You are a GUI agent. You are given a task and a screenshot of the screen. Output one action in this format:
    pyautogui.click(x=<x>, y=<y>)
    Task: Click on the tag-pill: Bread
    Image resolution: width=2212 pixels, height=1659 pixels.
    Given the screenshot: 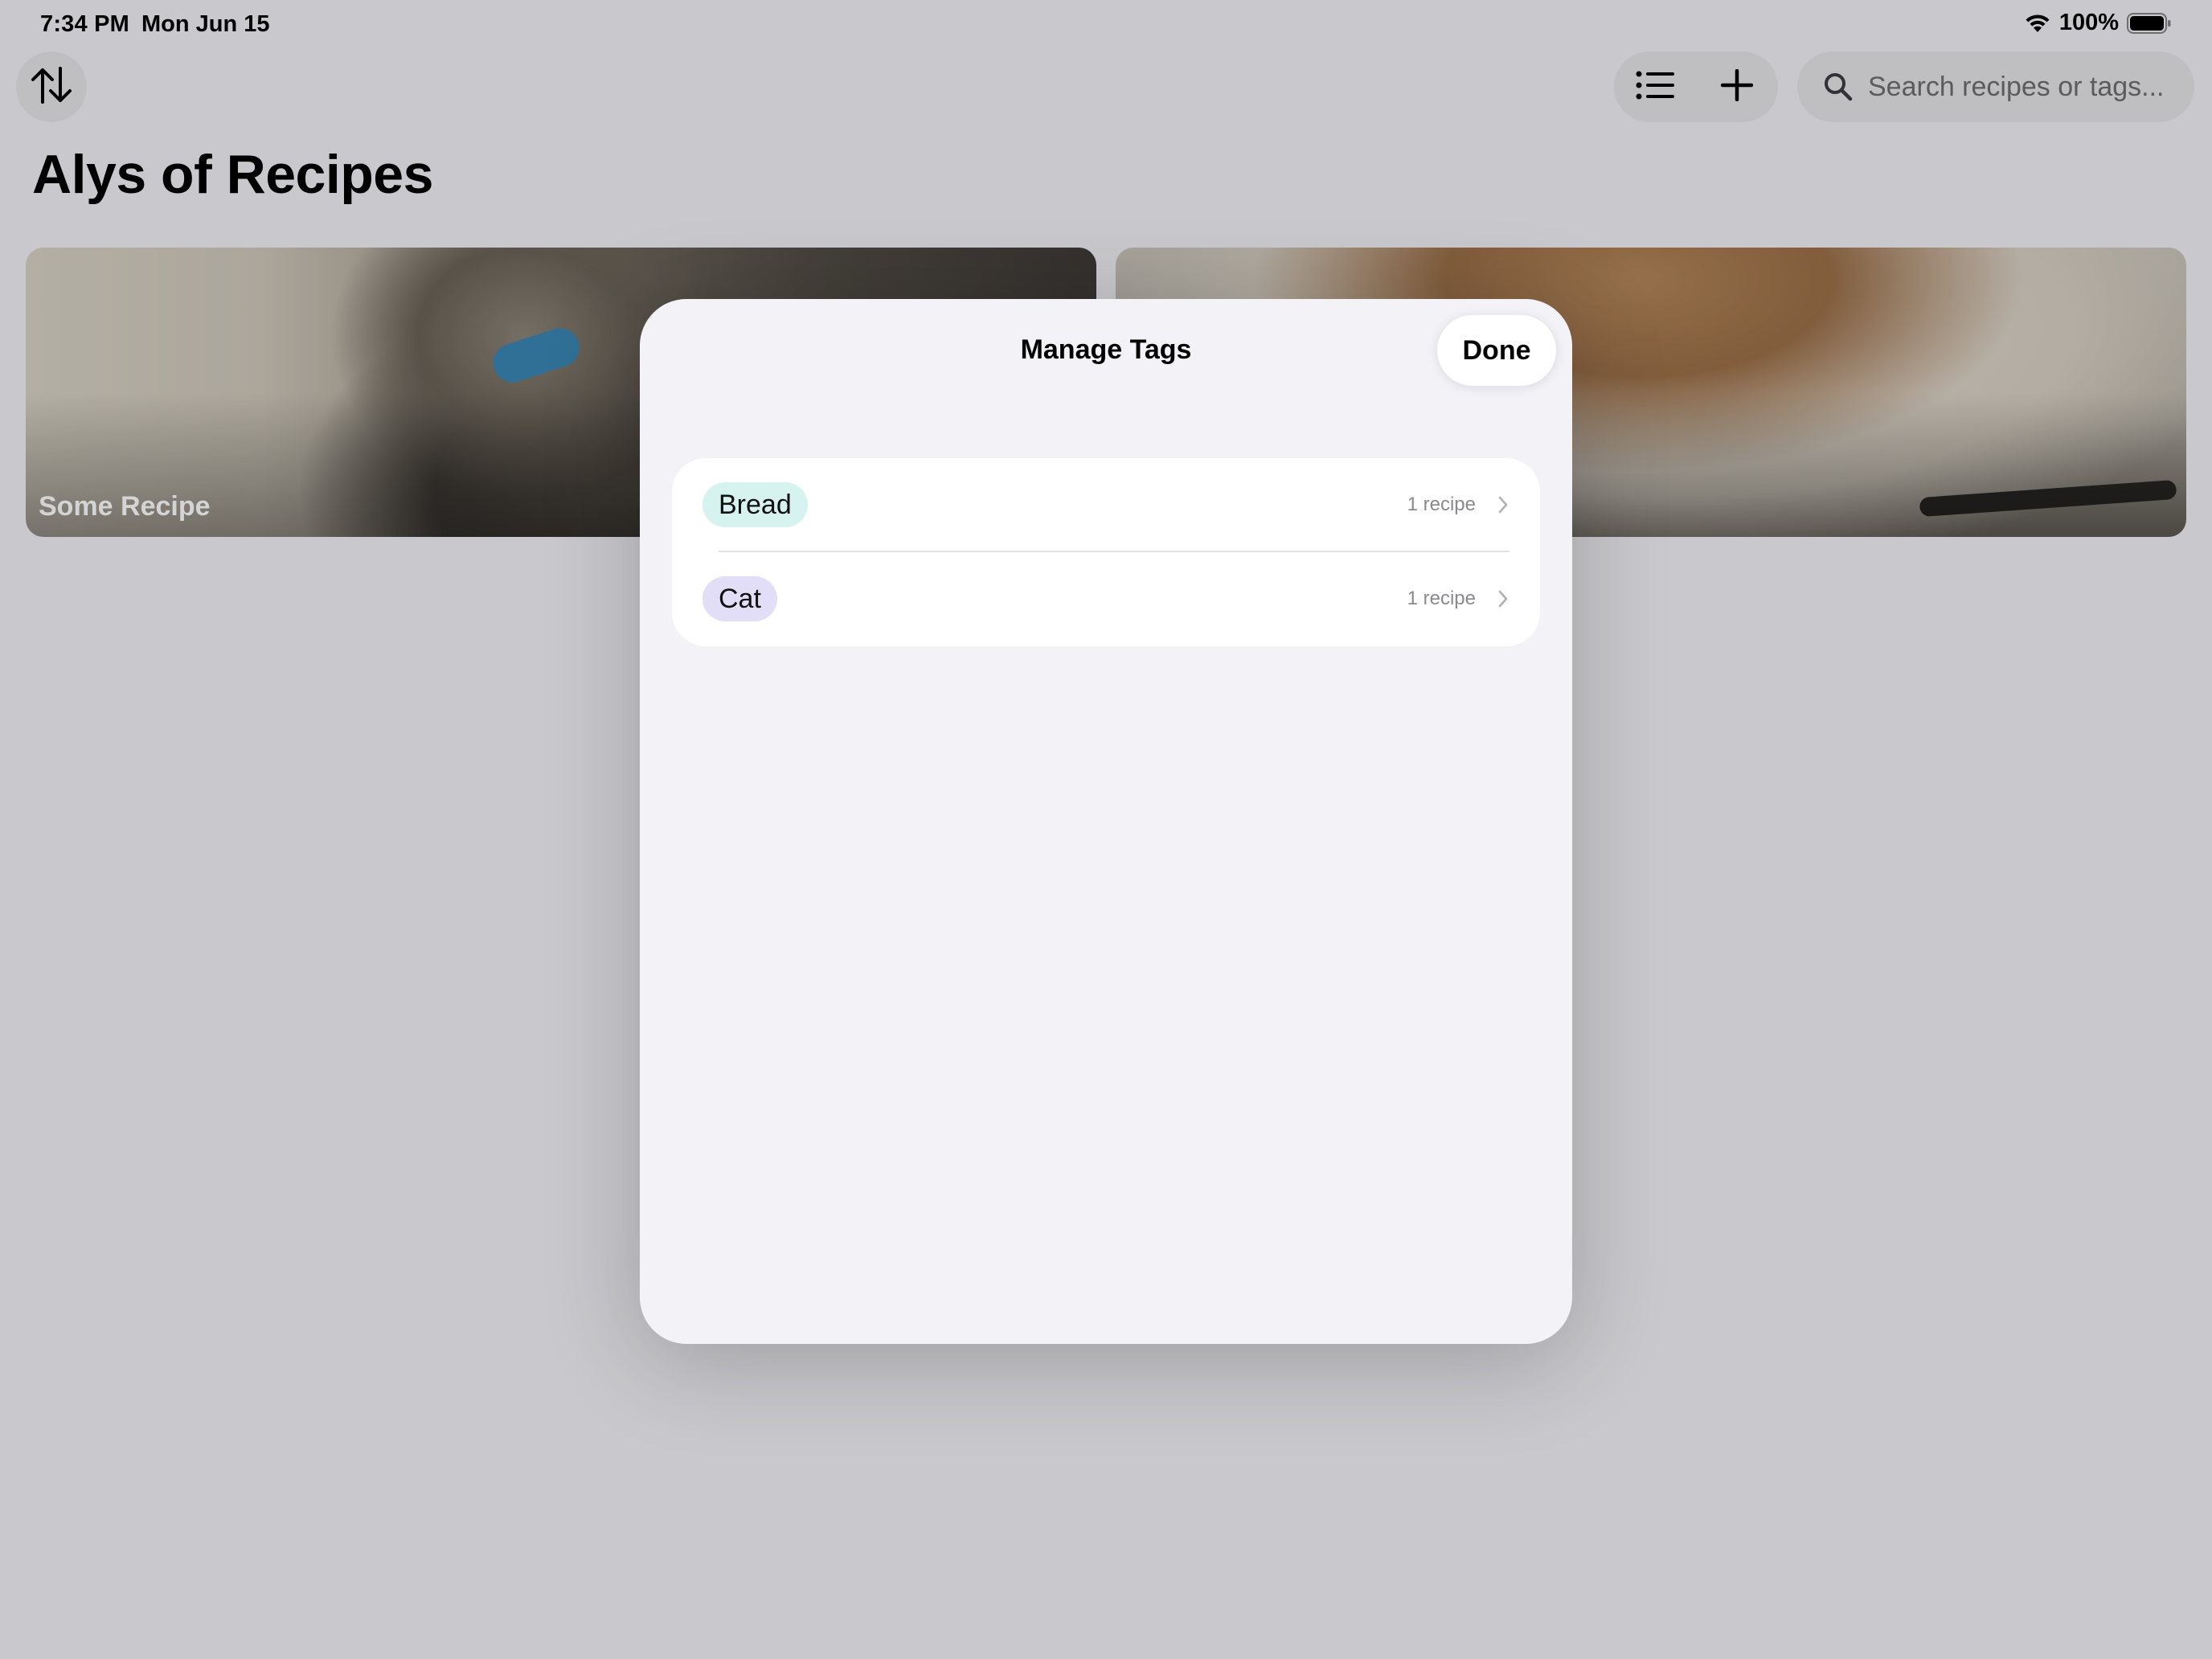 What is the action you would take?
    pyautogui.click(x=755, y=505)
    